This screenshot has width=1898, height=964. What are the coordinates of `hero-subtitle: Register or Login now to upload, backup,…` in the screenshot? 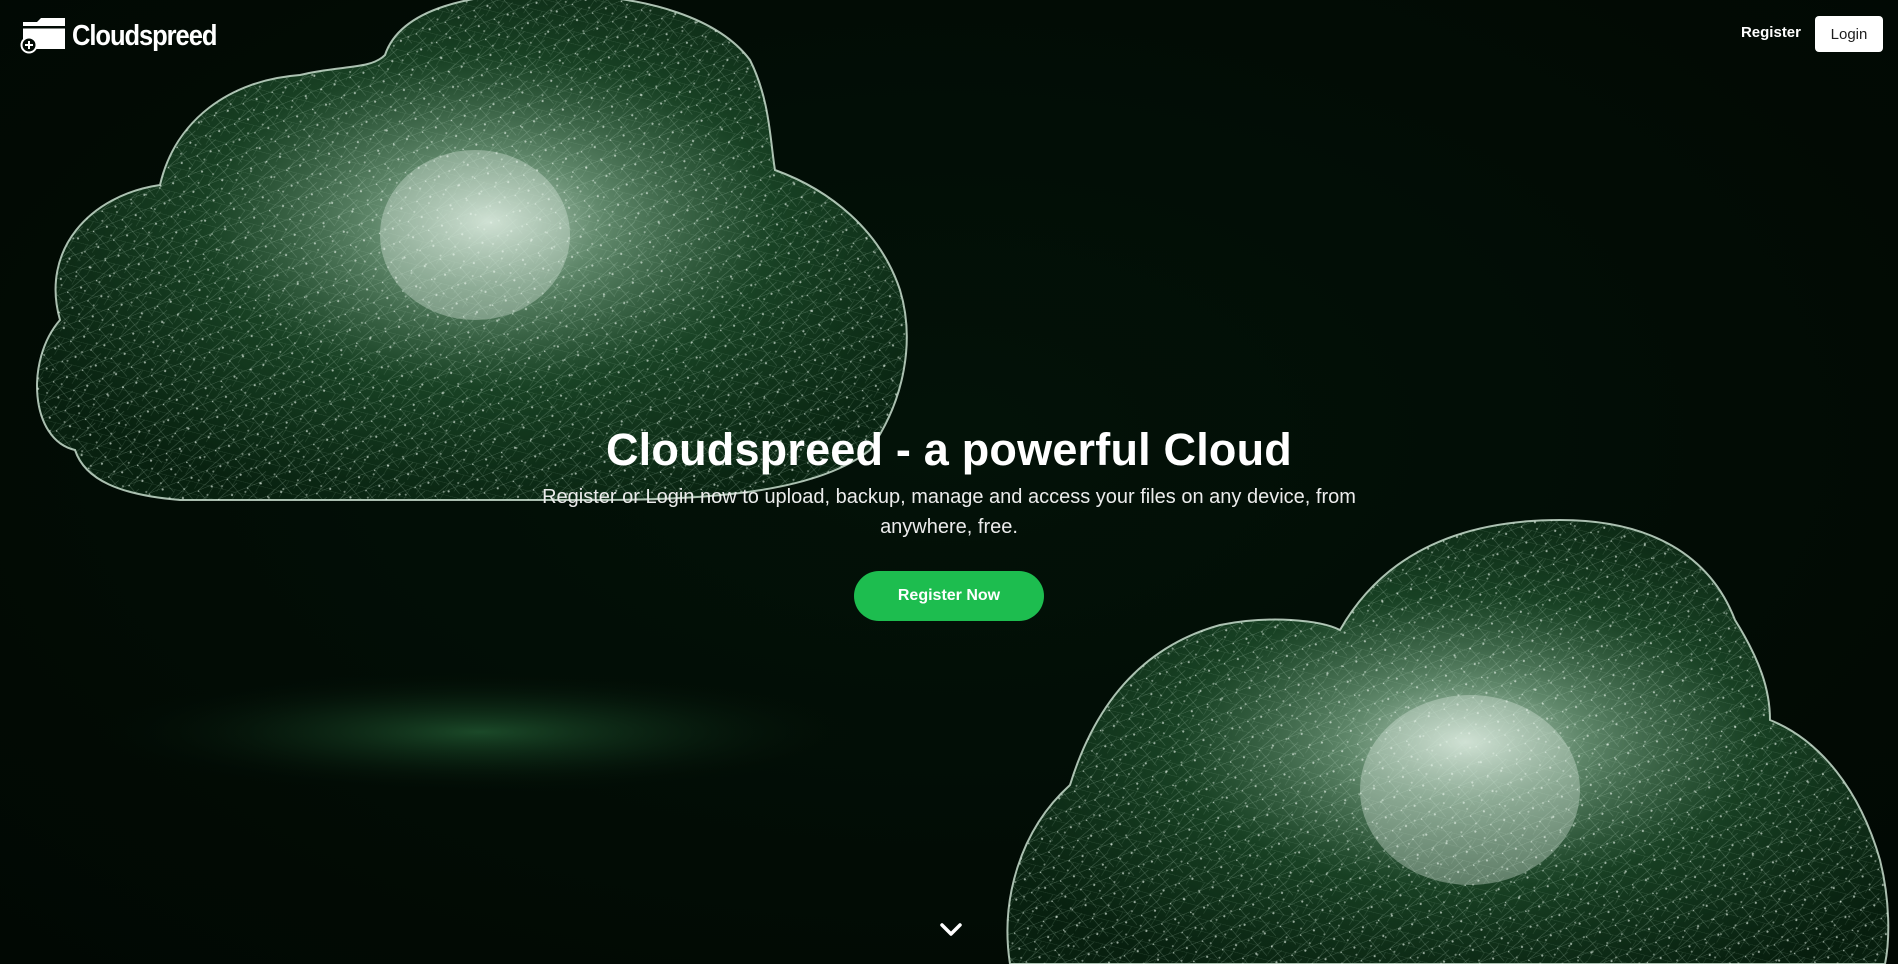 It's located at (949, 512).